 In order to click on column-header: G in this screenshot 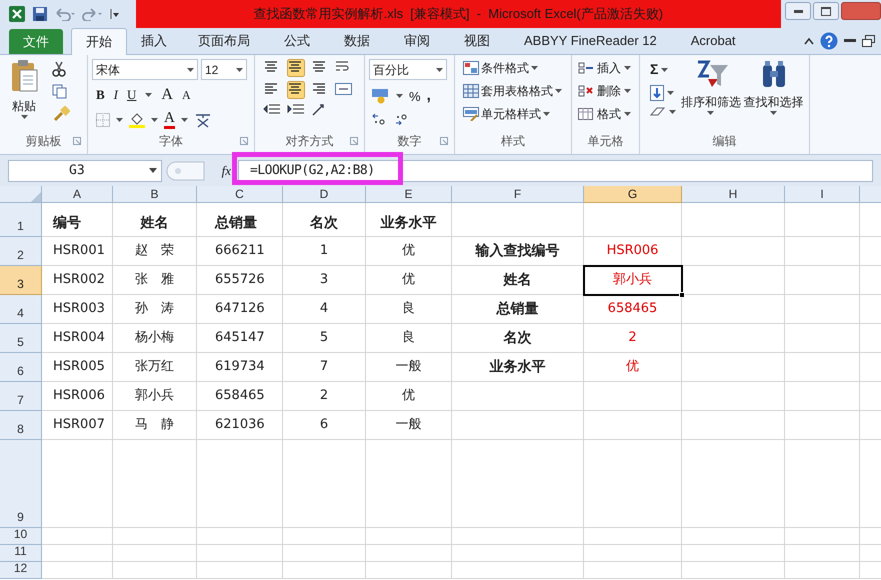, I will do `click(633, 194)`.